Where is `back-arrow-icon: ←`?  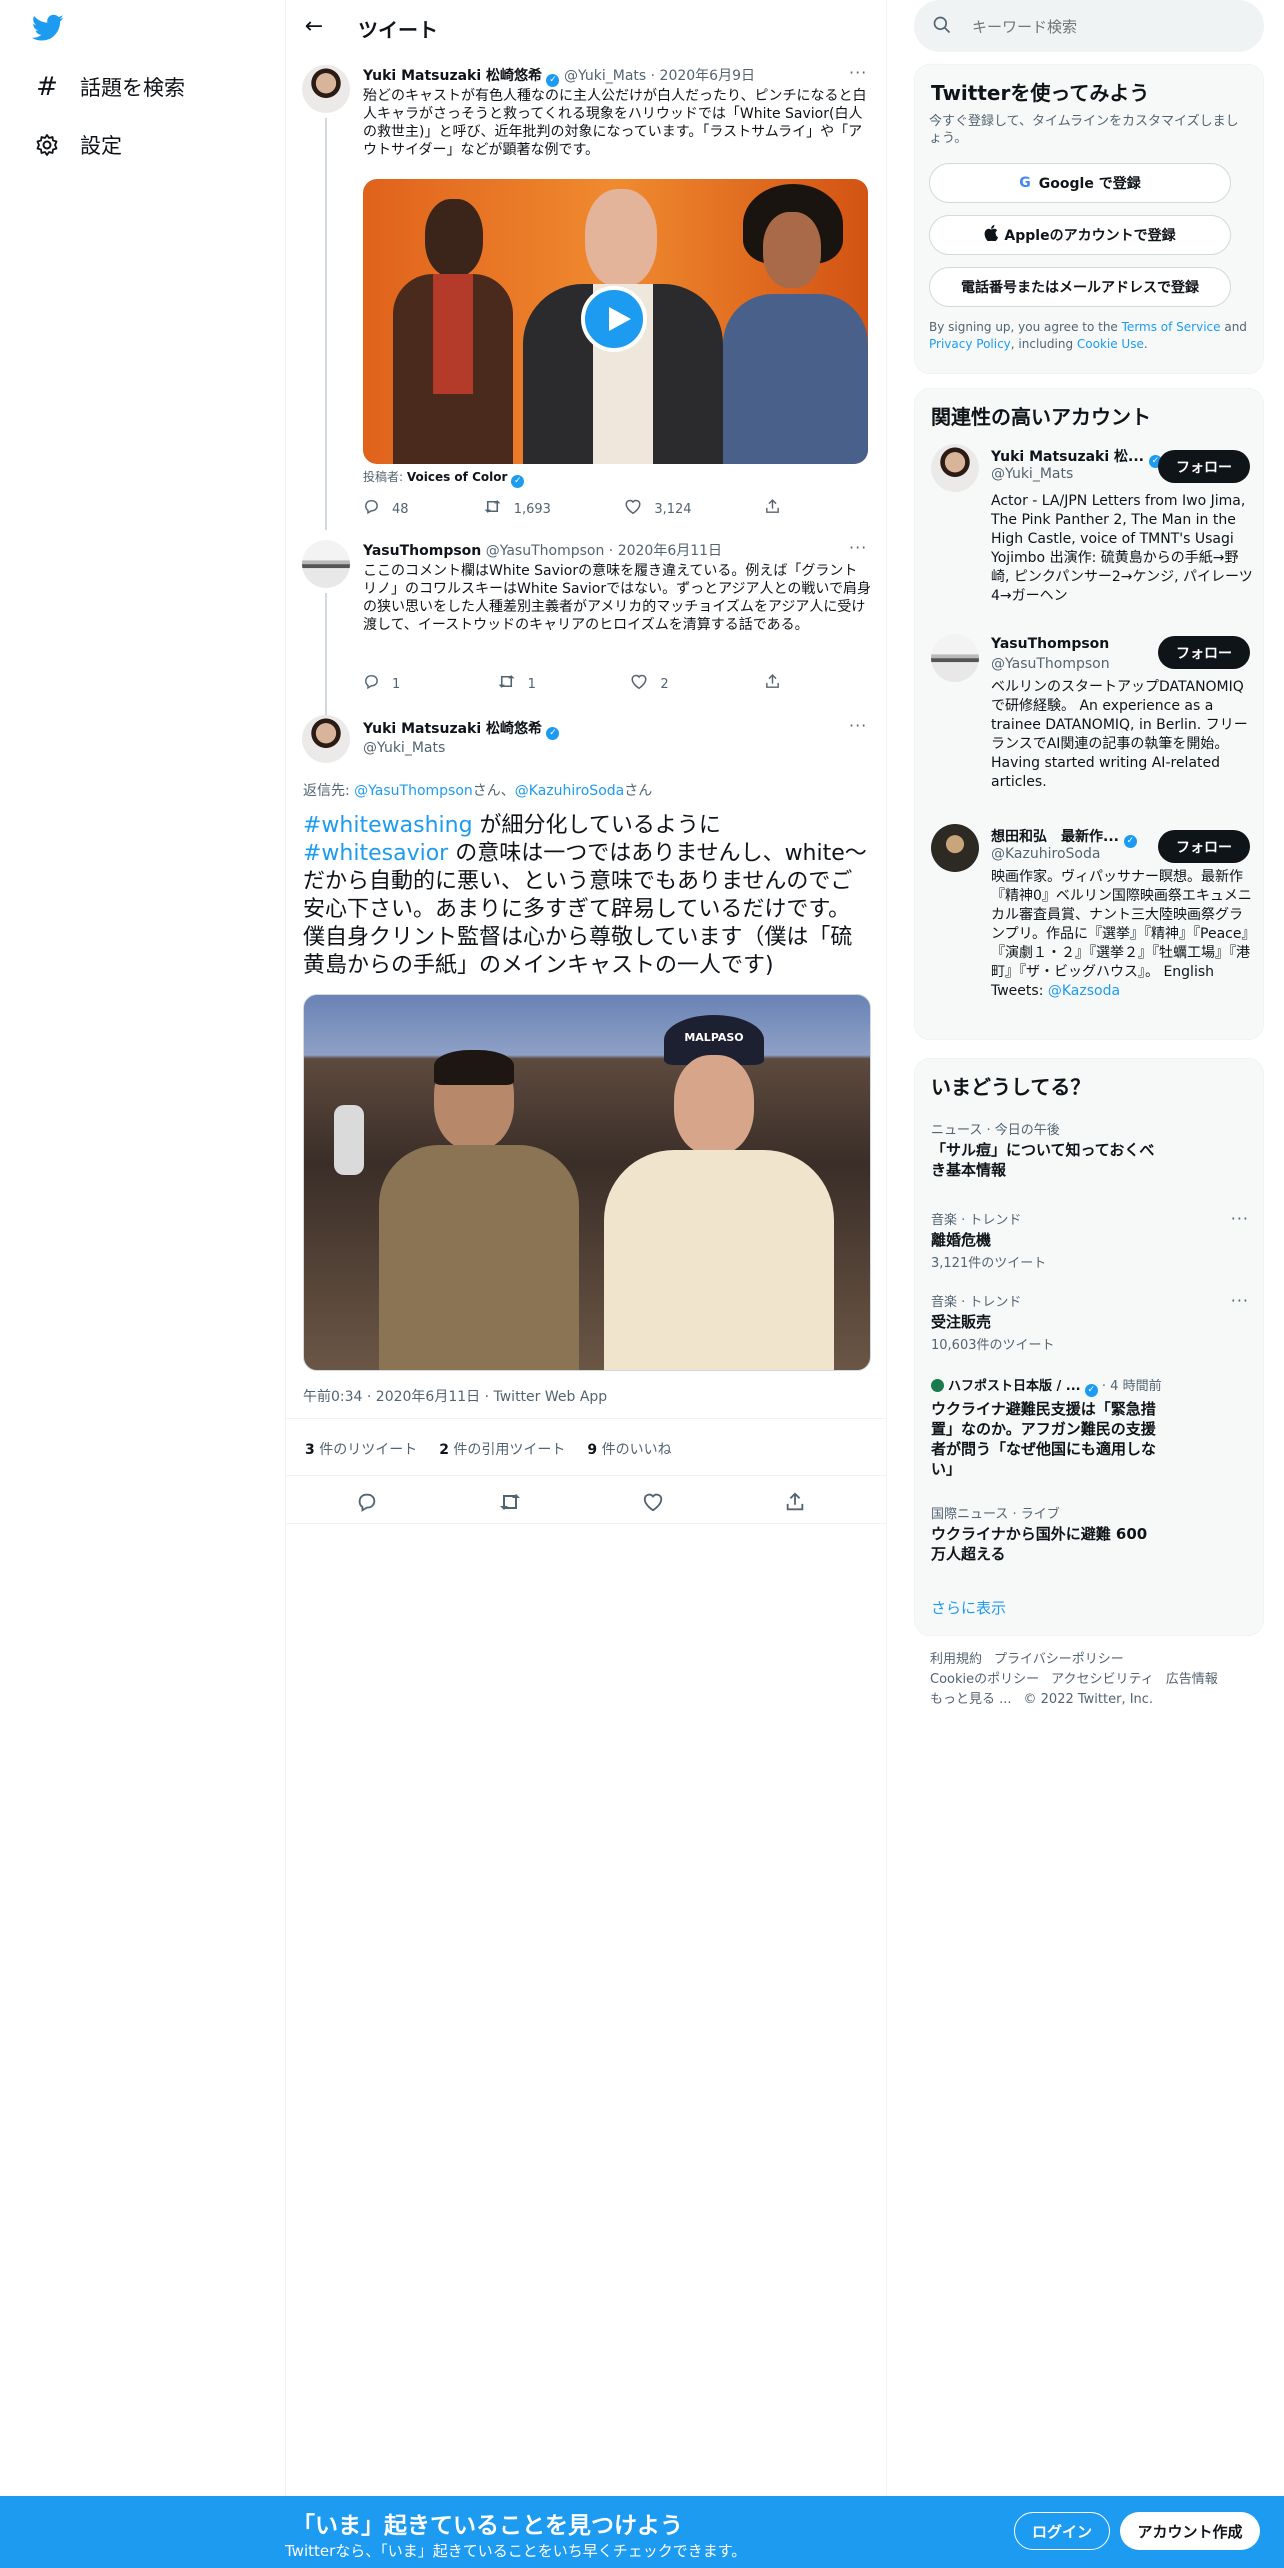
back-arrow-icon: ← is located at coordinates (314, 27).